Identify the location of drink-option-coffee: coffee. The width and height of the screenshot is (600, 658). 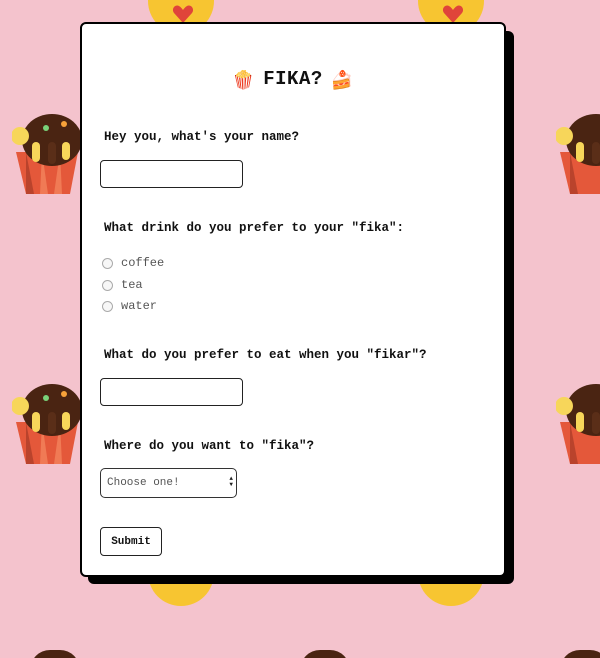
(133, 263).